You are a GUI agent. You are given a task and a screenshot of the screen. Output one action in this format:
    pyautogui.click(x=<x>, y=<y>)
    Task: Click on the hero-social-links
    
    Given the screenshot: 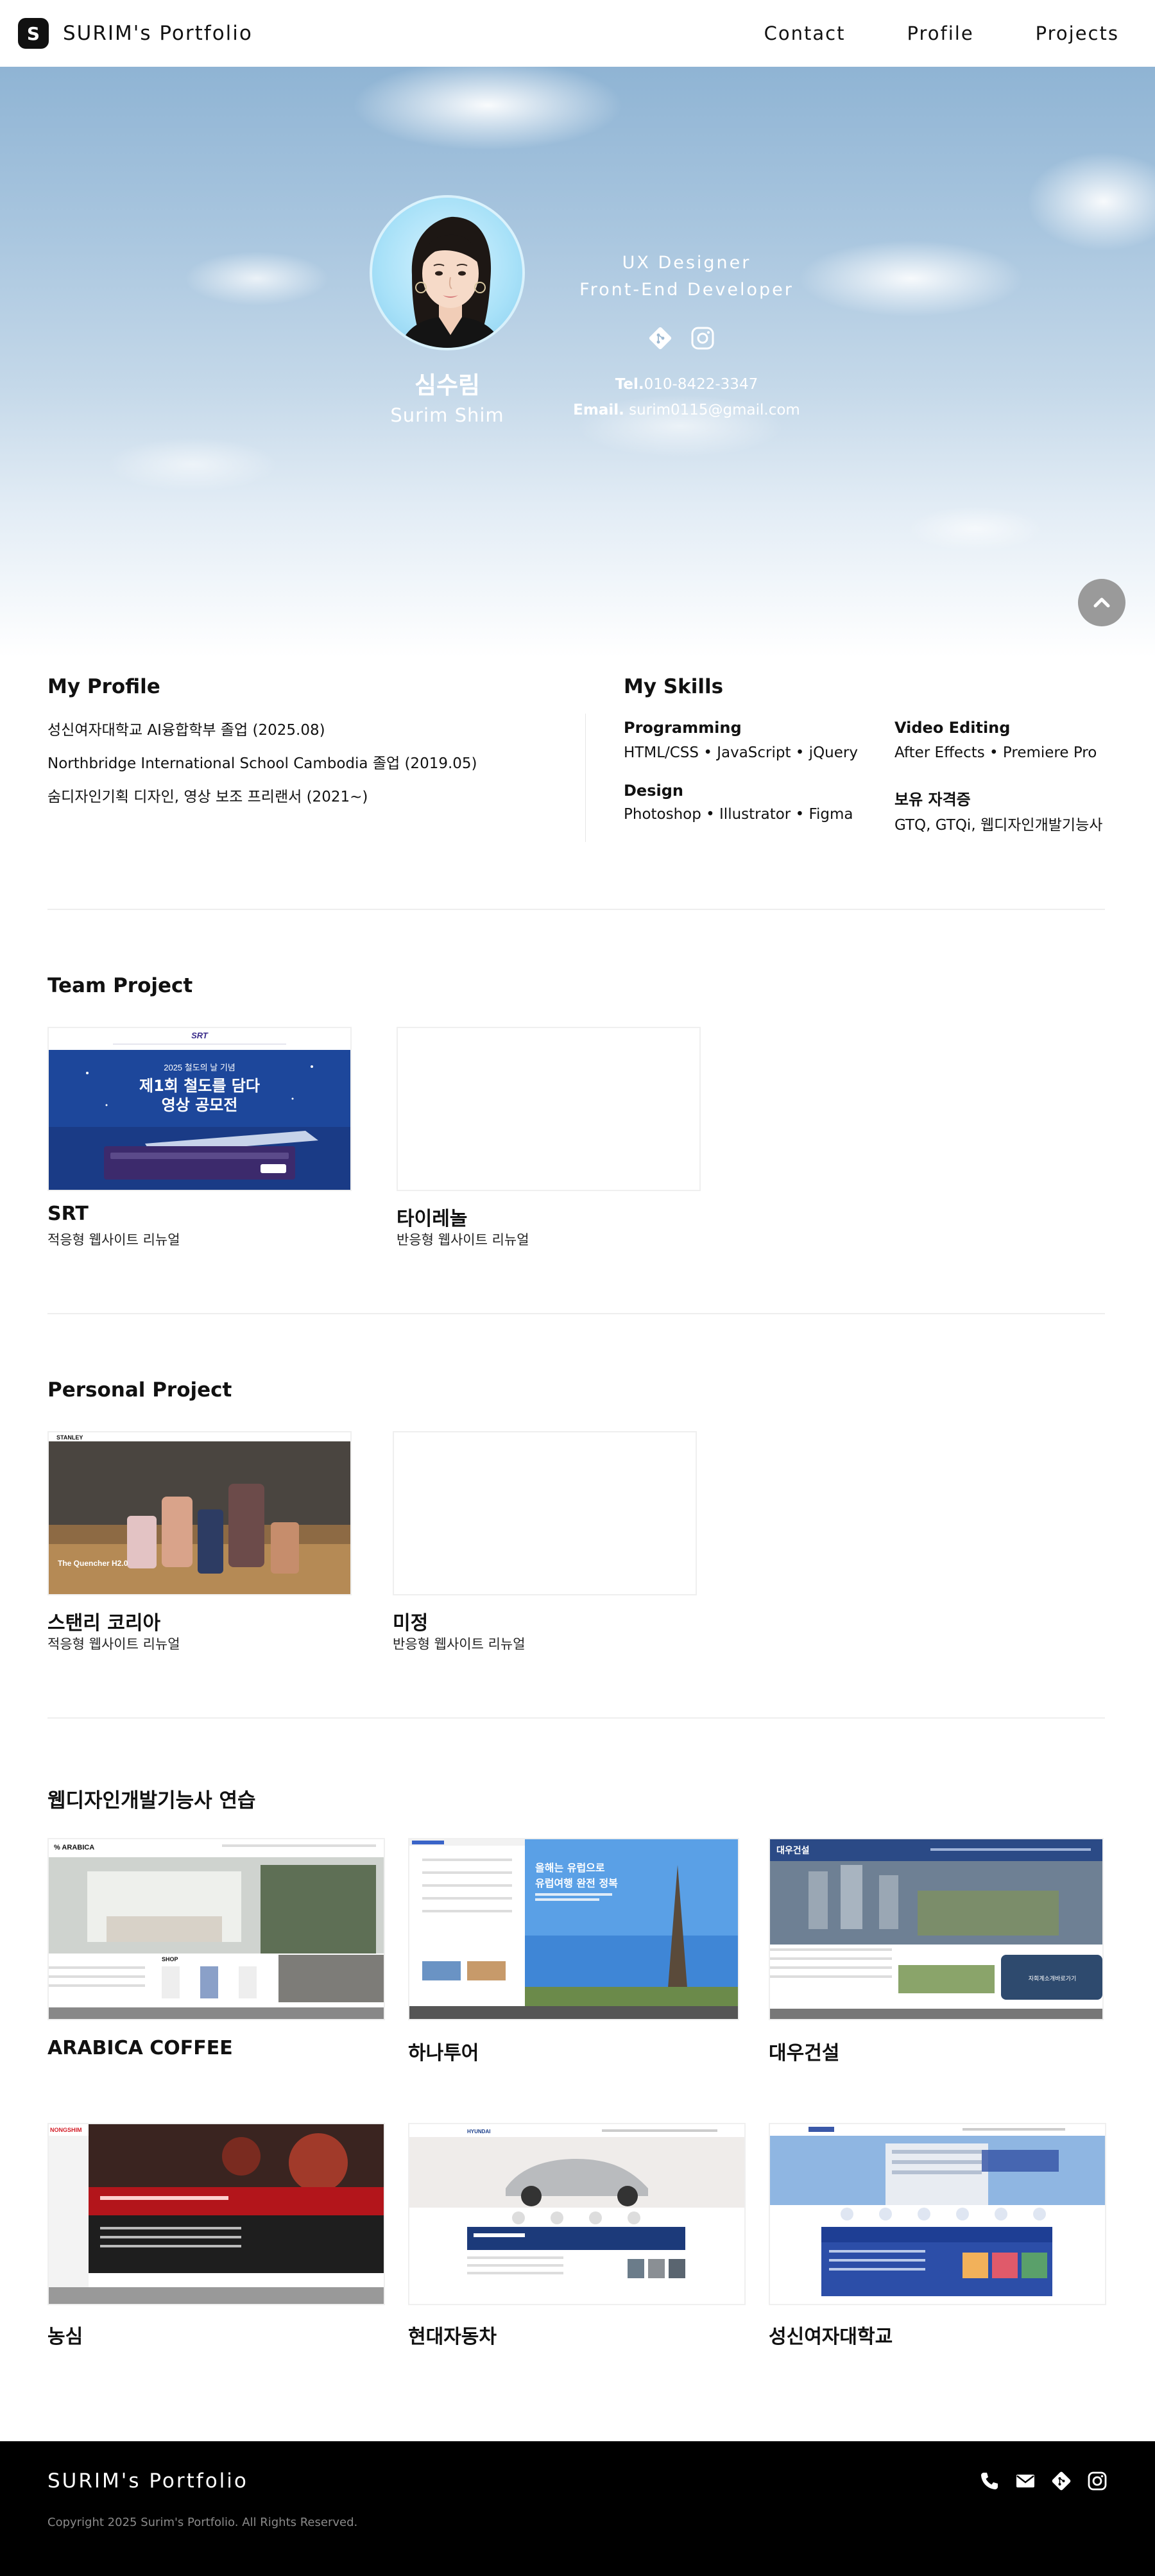 What is the action you would take?
    pyautogui.click(x=681, y=338)
    